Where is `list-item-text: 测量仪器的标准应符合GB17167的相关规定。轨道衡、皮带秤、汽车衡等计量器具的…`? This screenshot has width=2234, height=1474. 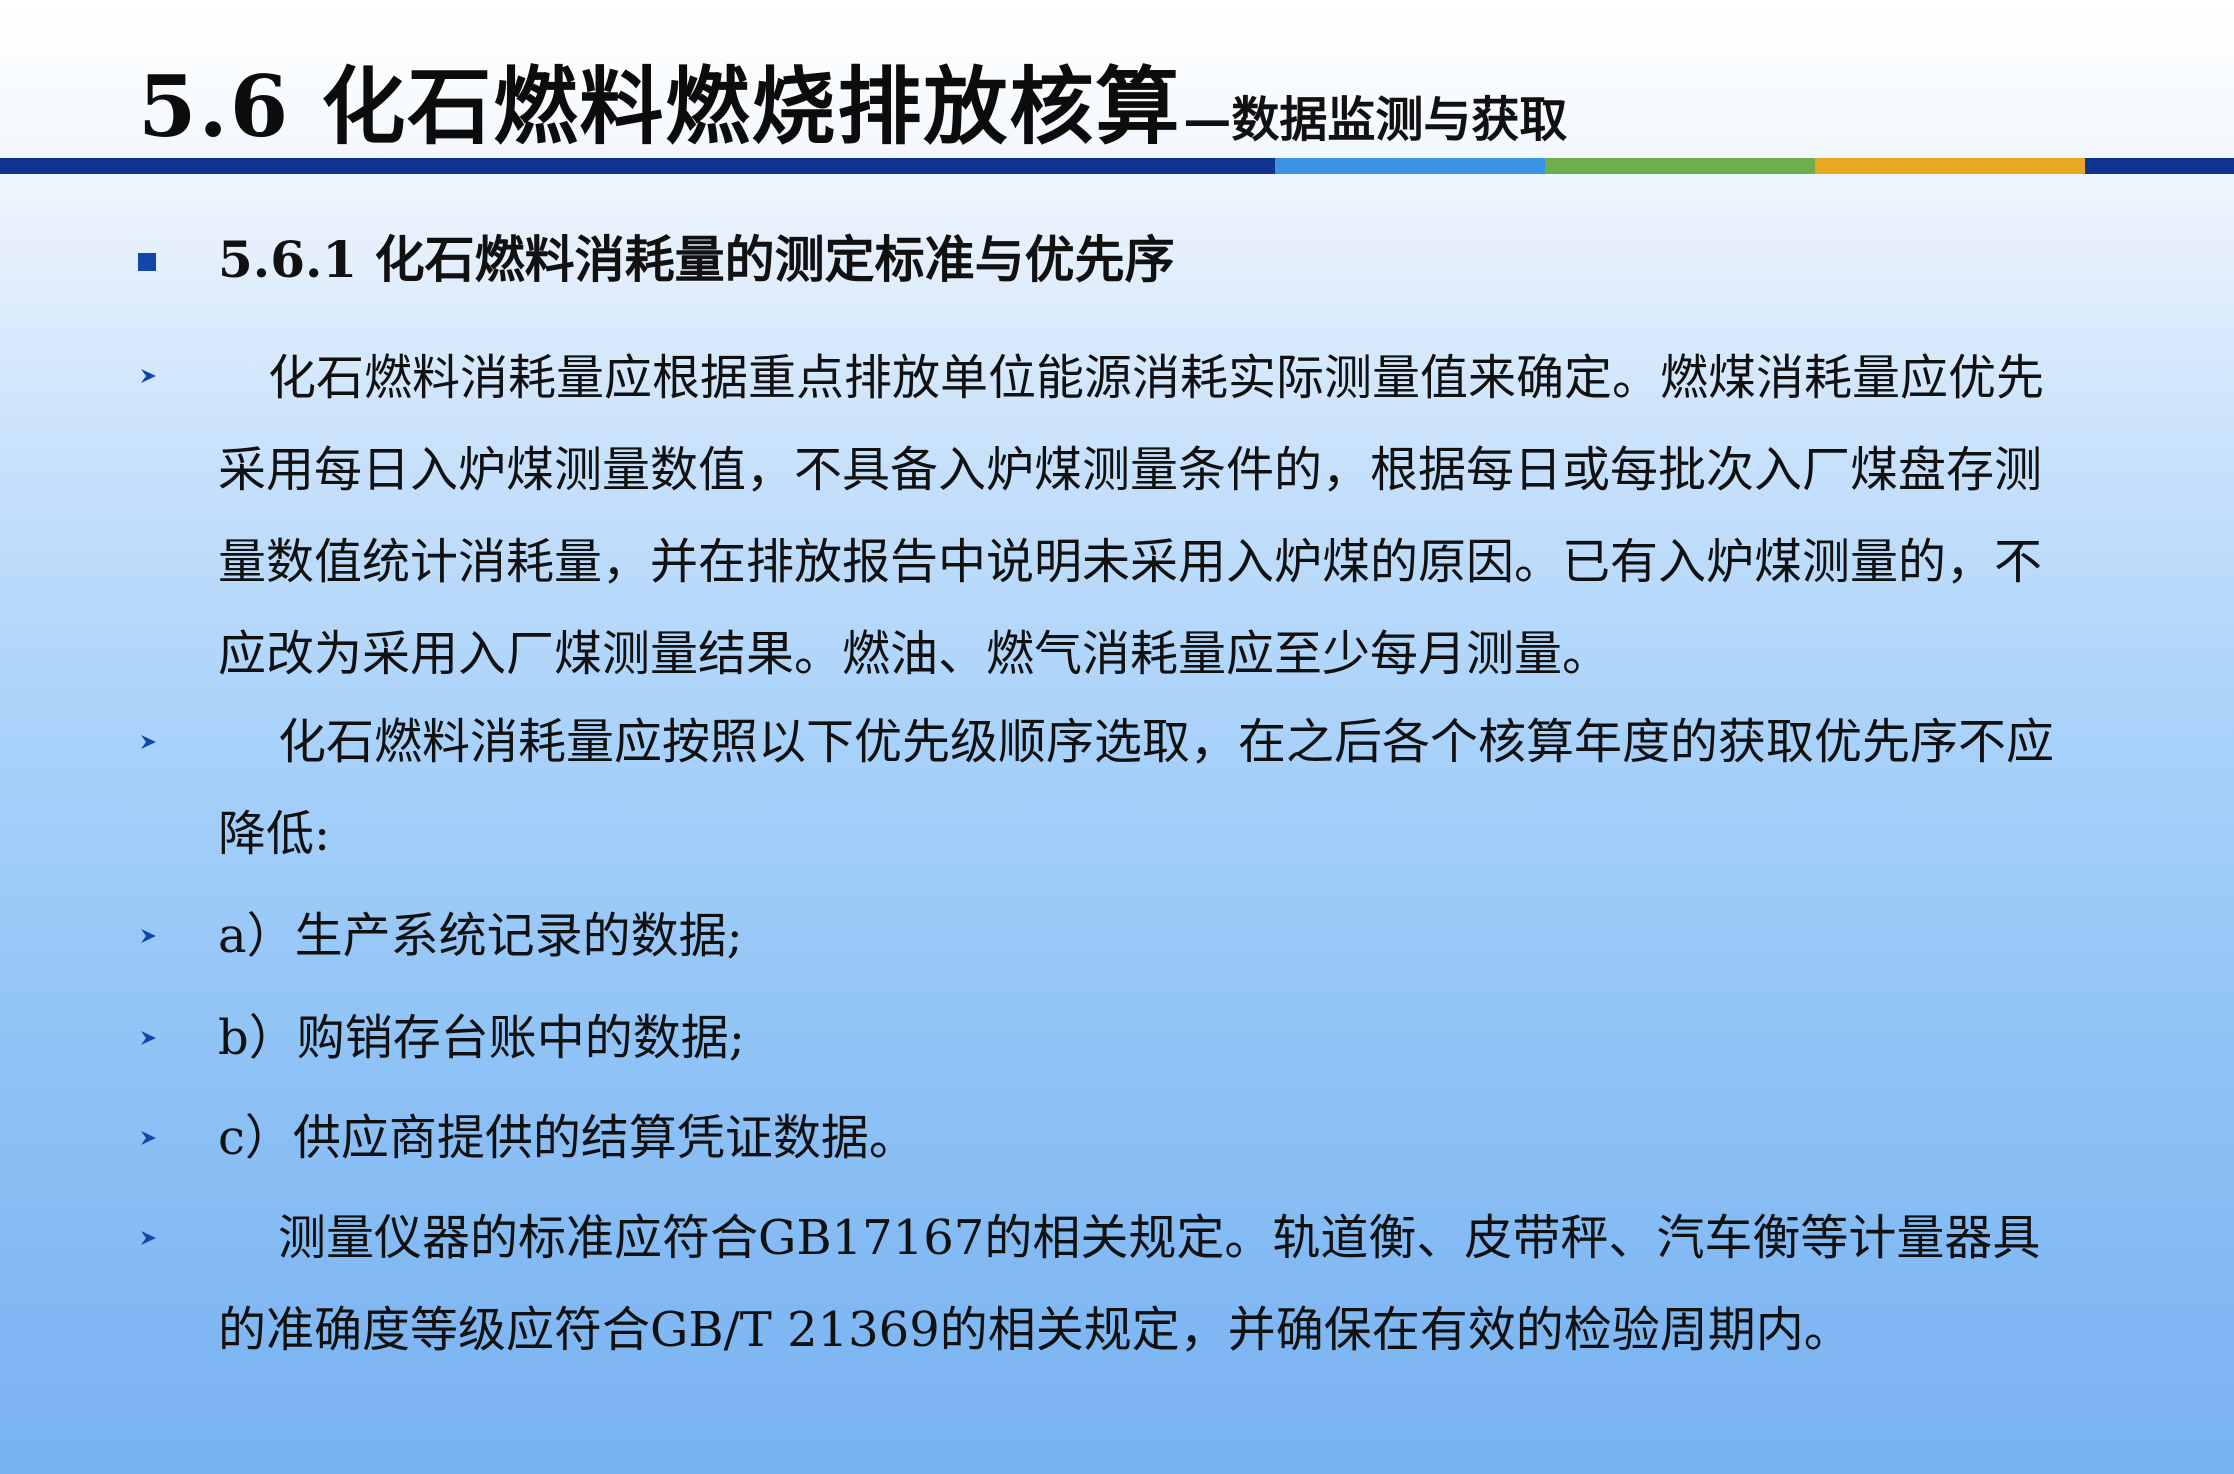
list-item-text: 测量仪器的标准应符合GB17167的相关规定。轨道衡、皮带秤、汽车衡等计量器具的… is located at coordinates (1129, 1284).